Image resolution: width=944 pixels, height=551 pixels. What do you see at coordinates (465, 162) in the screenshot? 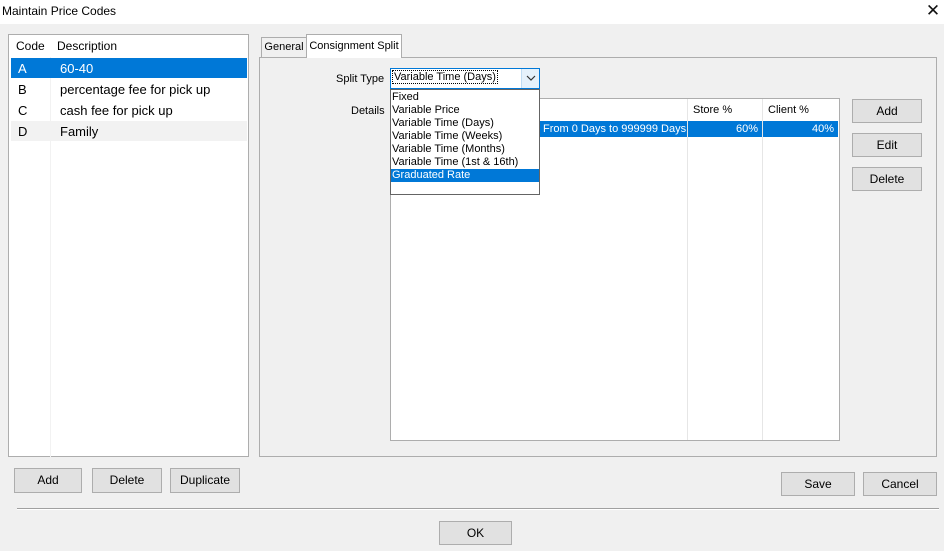
I see `dropdown-option-variable-time-1st-16th: Variable Time (1st & 16th)` at bounding box center [465, 162].